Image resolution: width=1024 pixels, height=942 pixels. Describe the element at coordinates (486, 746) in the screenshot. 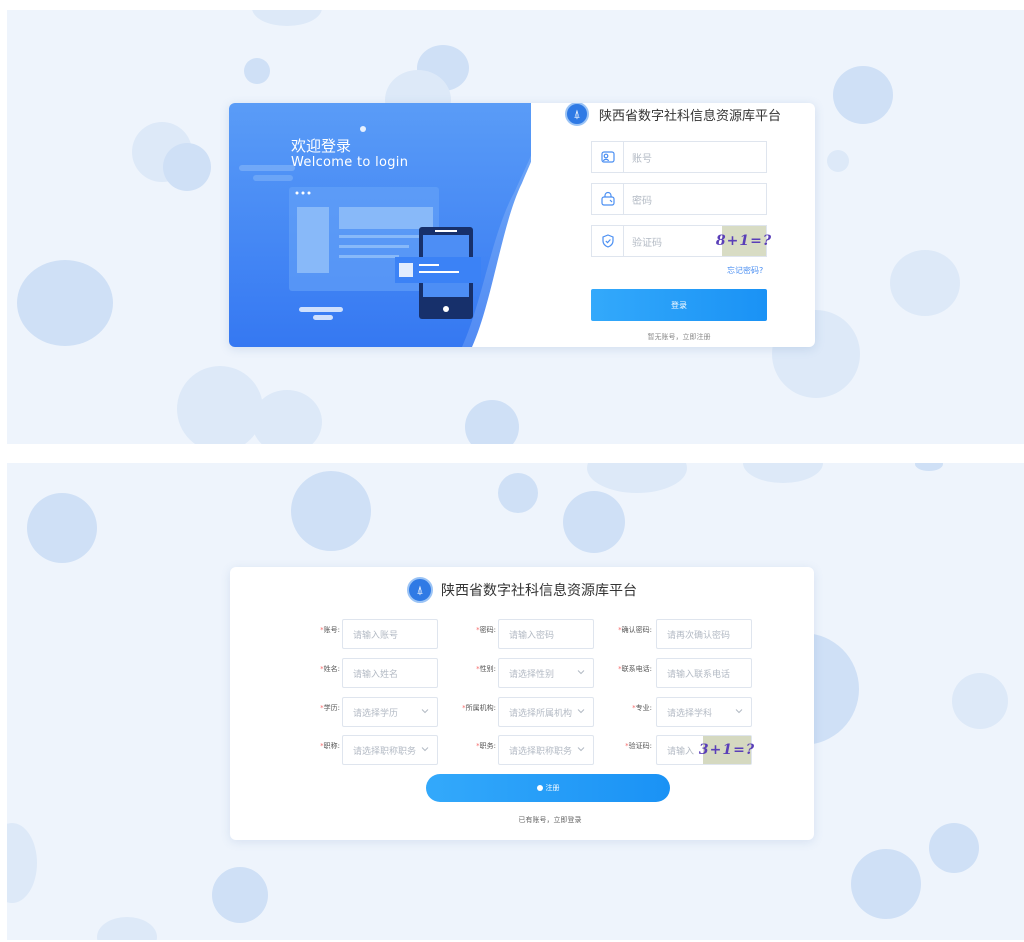

I see `position-label: *职务:` at that location.